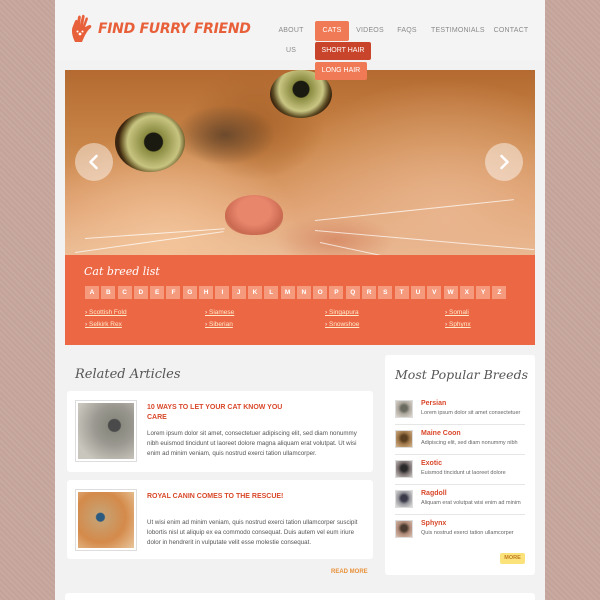 This screenshot has height=600, width=600. I want to click on breed-link-selkirk-rex: Selkirk Rex, so click(140, 325).